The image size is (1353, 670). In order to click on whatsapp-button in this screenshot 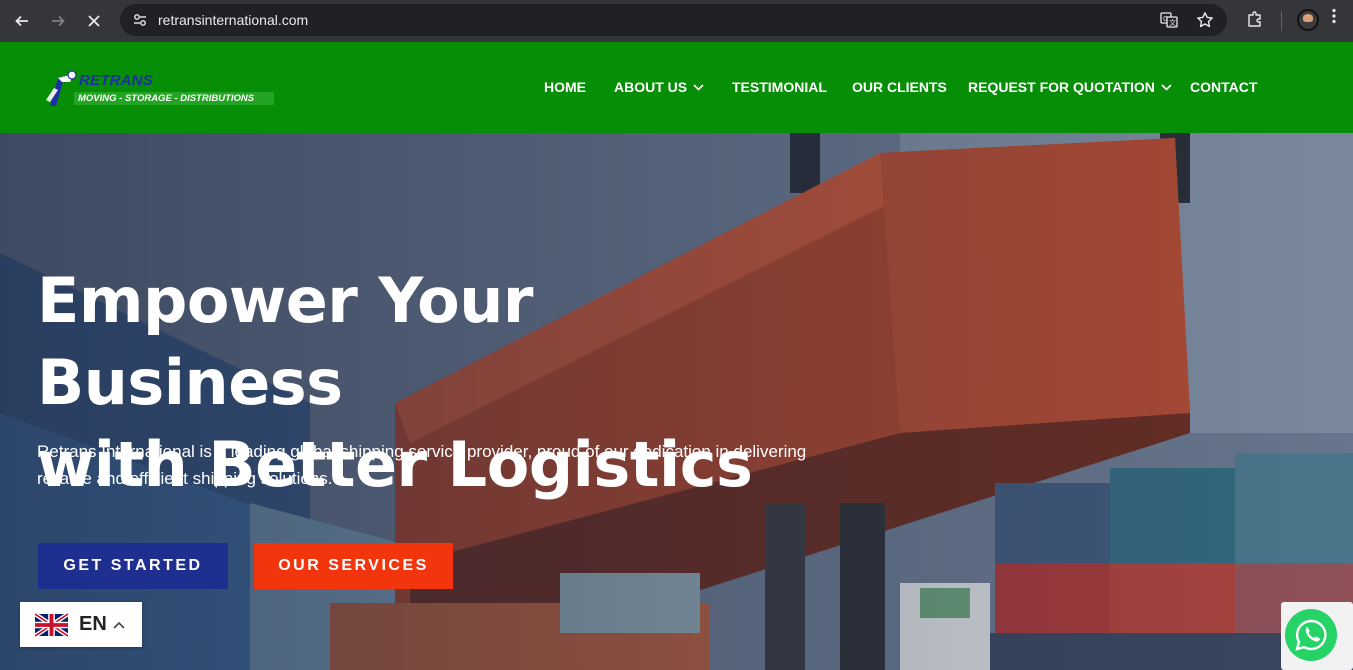, I will do `click(1311, 635)`.